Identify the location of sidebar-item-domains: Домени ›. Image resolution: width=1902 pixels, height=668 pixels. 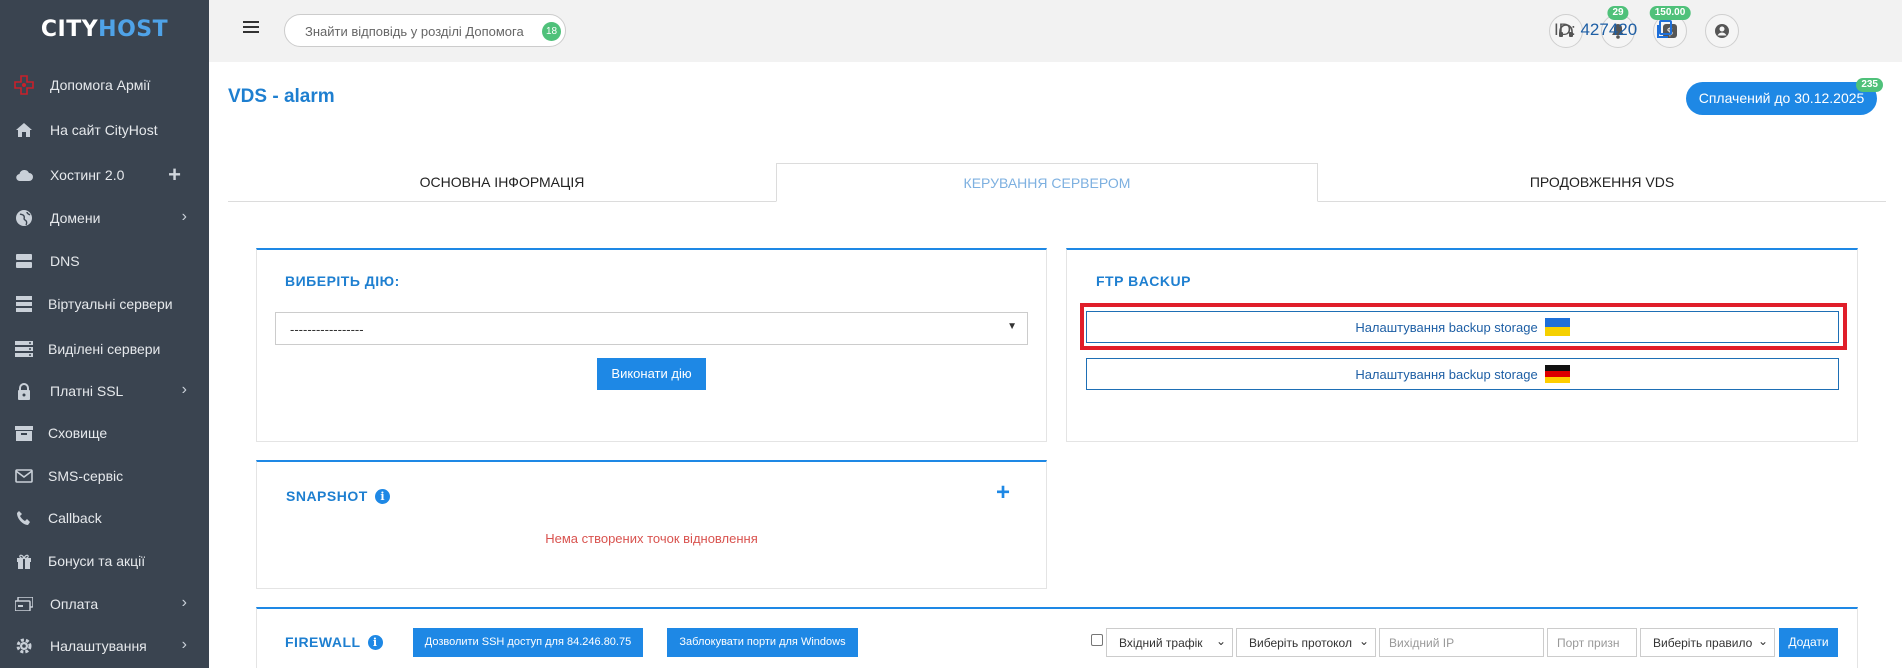
(104, 218).